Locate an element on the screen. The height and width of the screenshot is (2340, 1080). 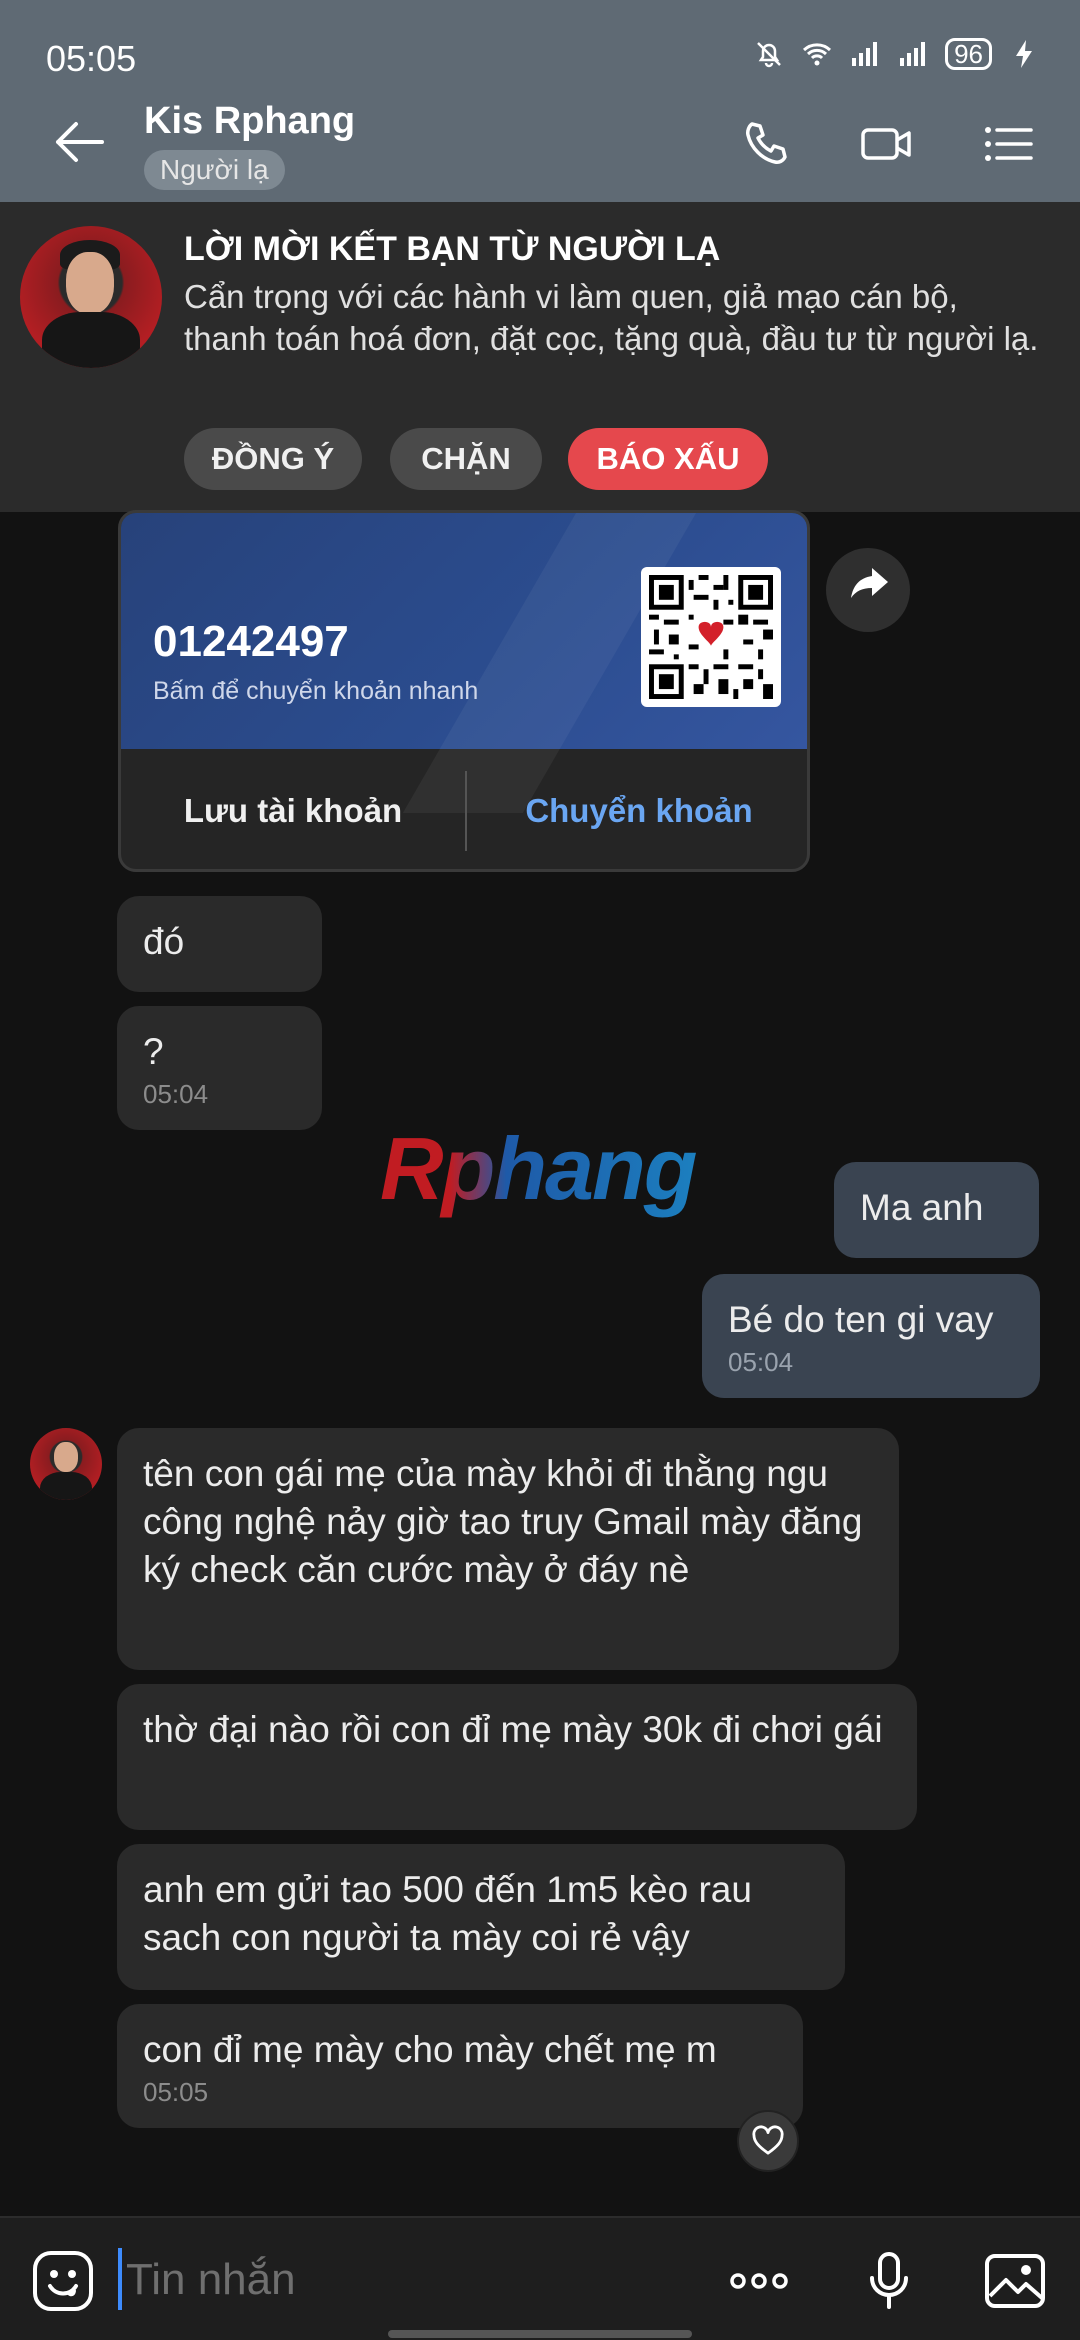
react-heart-button is located at coordinates (768, 2141).